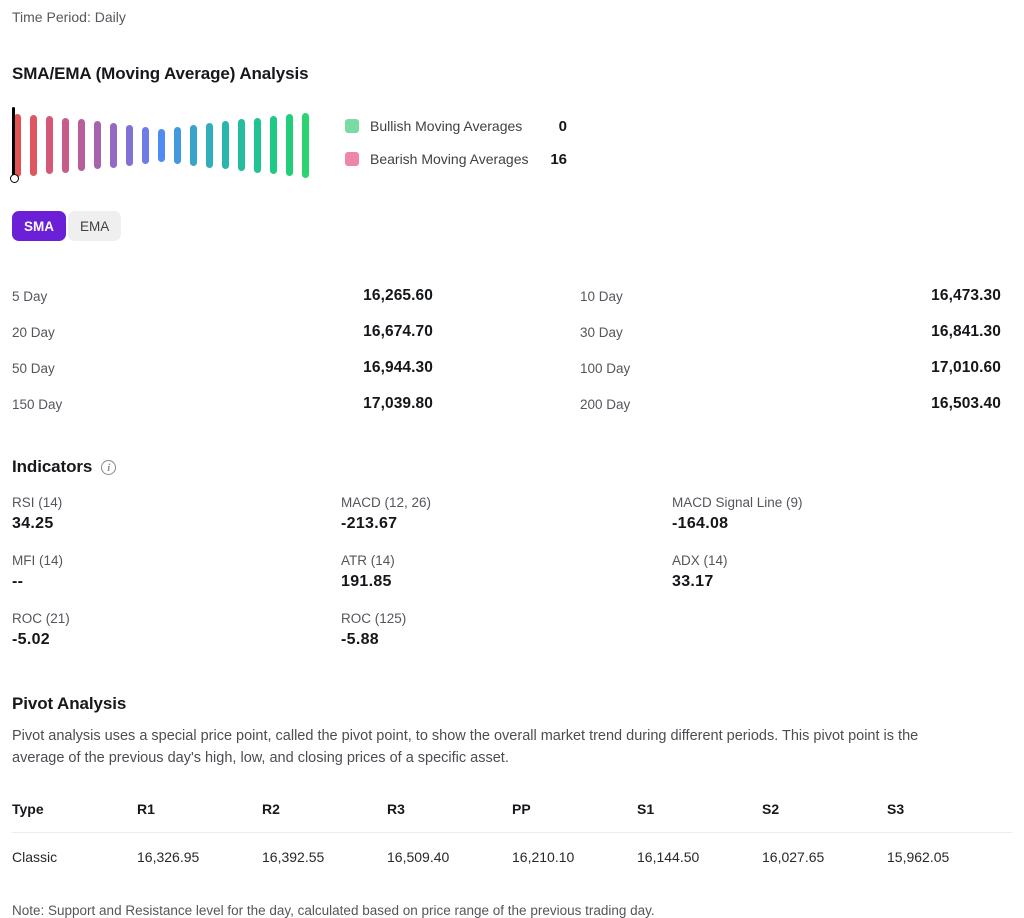  Describe the element at coordinates (33, 368) in the screenshot. I see `ma-period-label: 50 Day` at that location.